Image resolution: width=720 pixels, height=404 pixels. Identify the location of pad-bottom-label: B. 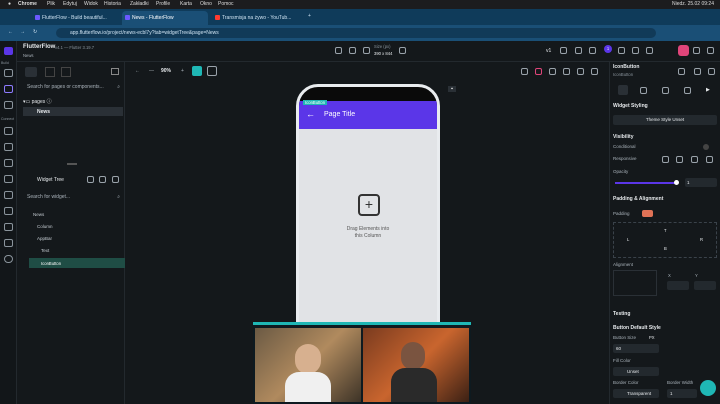
(665, 248).